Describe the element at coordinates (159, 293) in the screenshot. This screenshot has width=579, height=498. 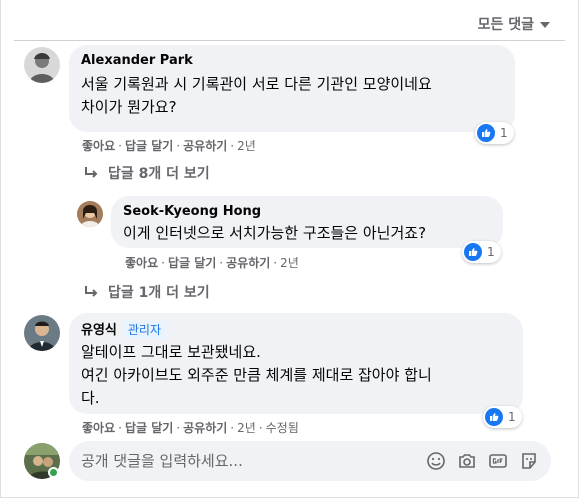
I see `view-replies-label: 답글 1개 더 보기` at that location.